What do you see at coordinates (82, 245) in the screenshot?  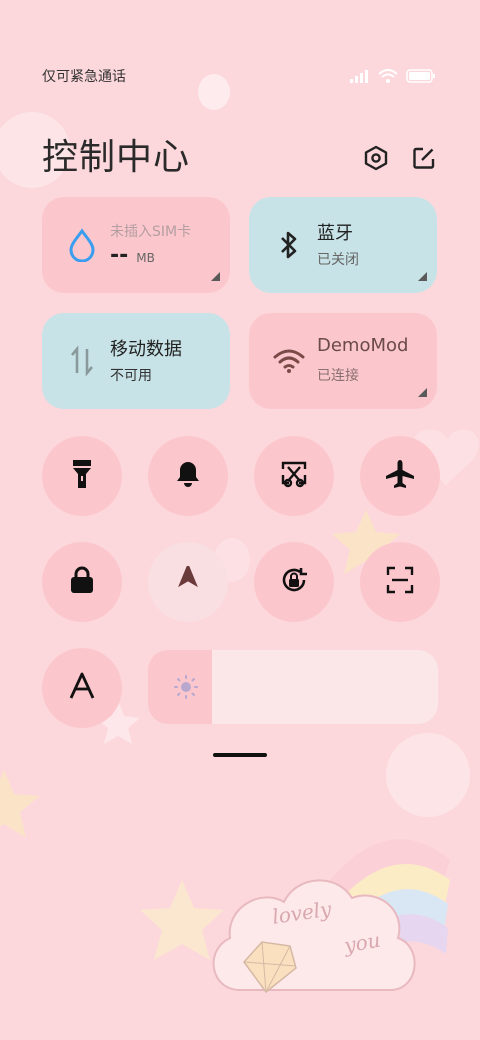 I see `water-drop-icon` at bounding box center [82, 245].